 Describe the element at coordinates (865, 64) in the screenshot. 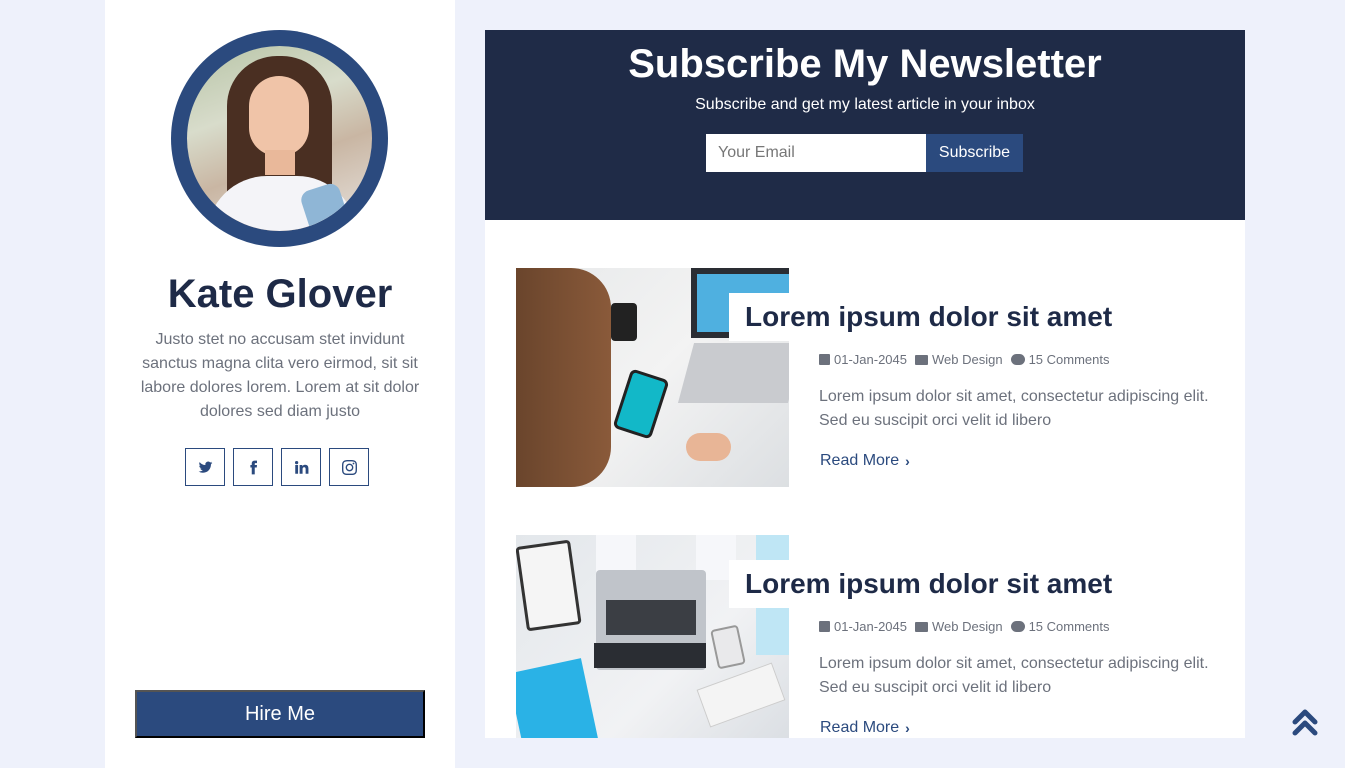

I see `newsletter-title: Subscribe My Newsletter` at that location.